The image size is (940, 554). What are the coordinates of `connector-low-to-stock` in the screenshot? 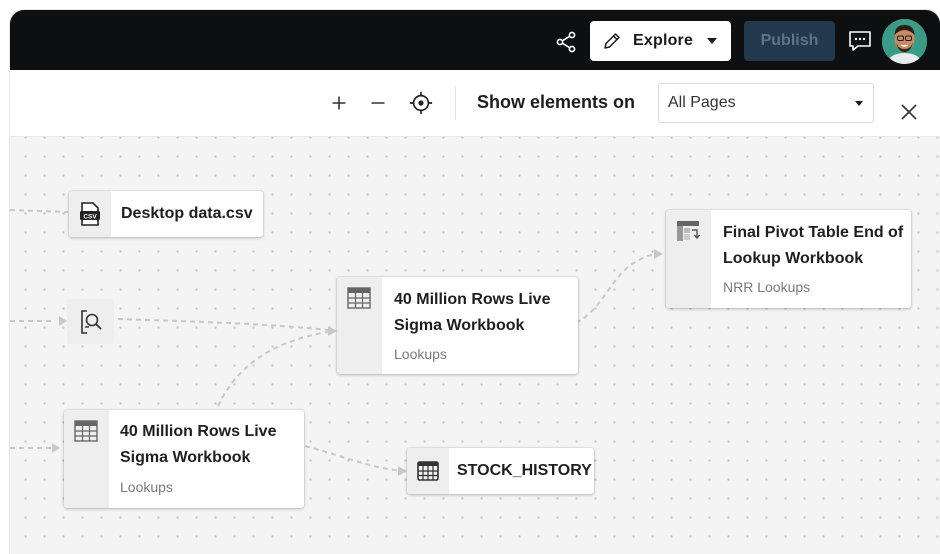 It's located at (354, 458).